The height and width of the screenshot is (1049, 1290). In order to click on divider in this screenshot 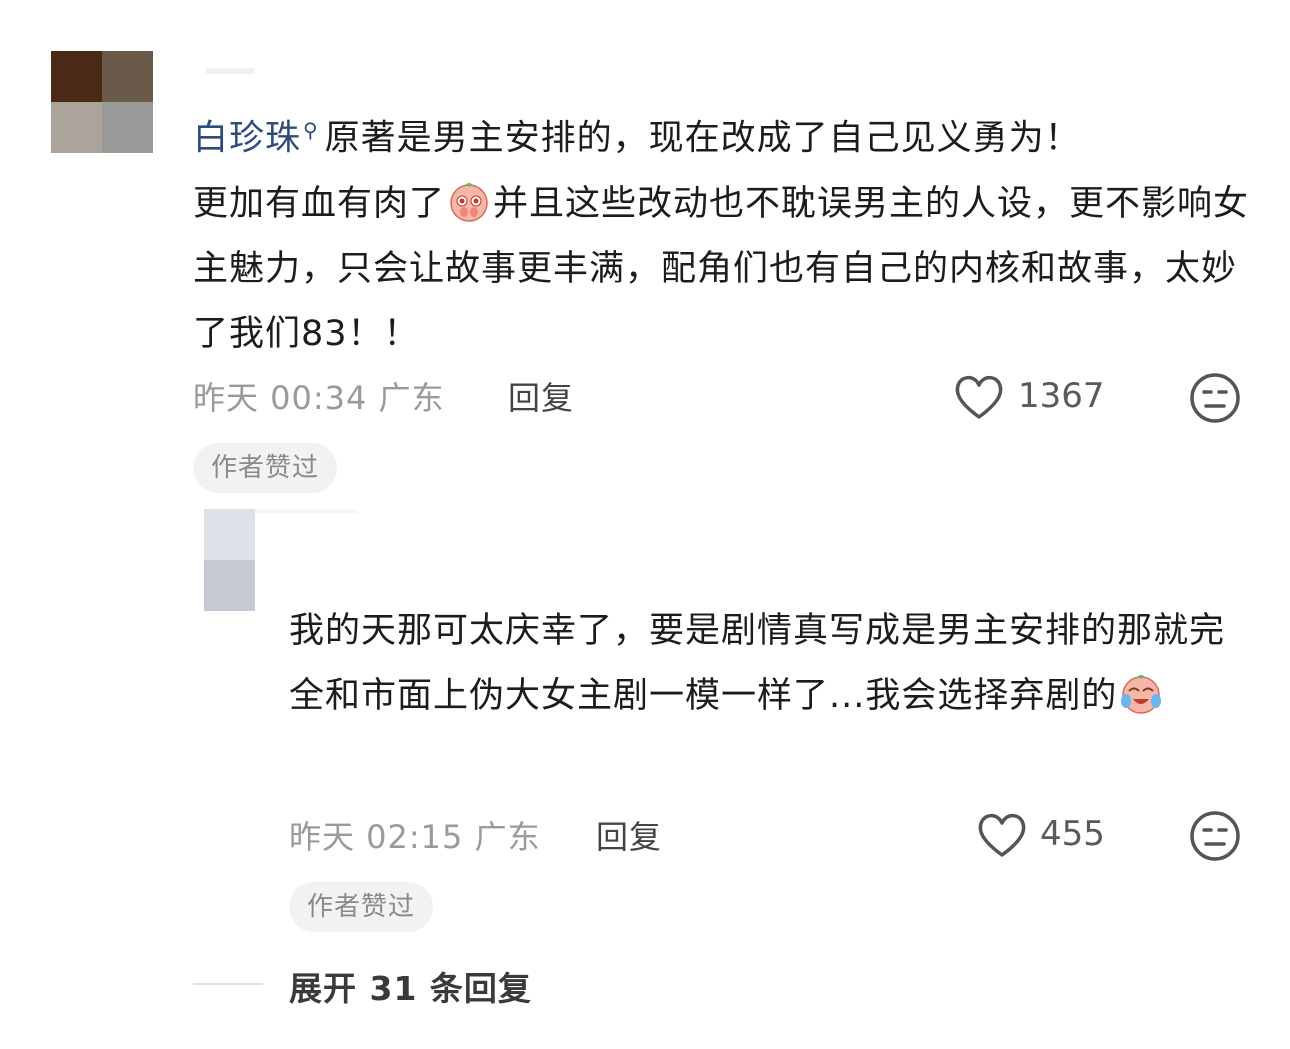, I will do `click(228, 984)`.